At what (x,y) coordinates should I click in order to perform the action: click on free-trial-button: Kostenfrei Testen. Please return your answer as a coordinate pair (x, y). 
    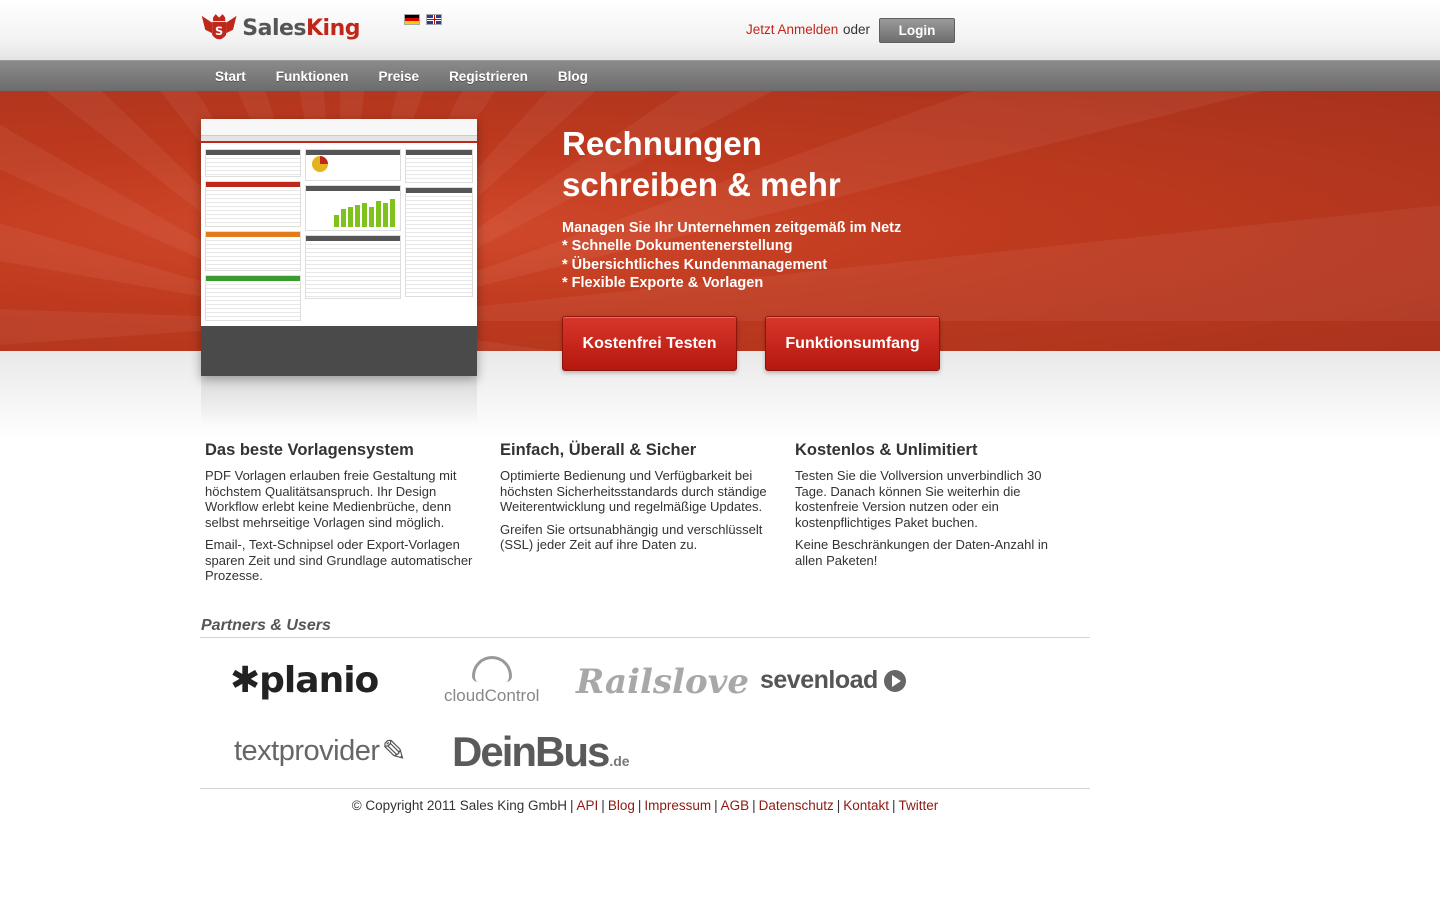
    Looking at the image, I should click on (649, 343).